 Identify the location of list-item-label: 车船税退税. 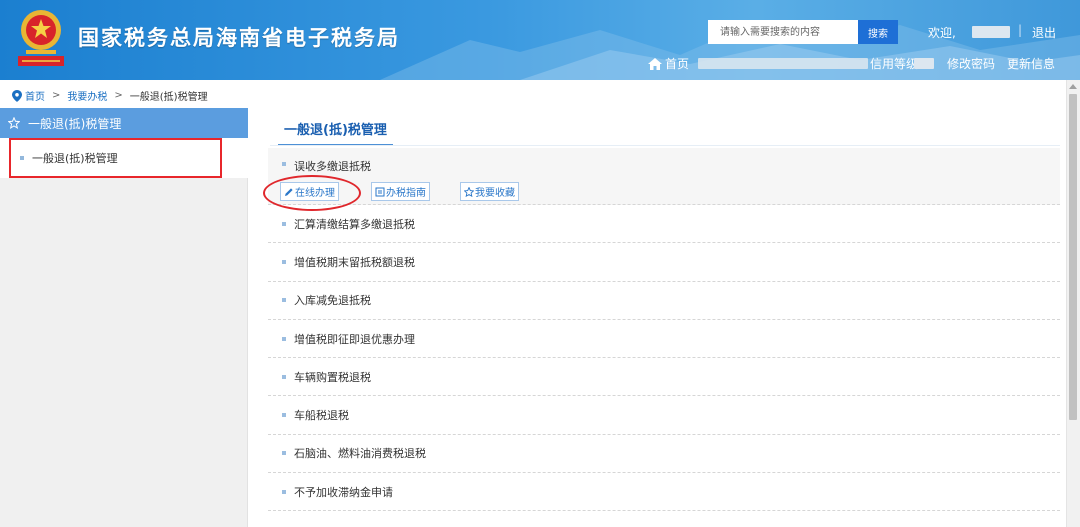
(321, 416).